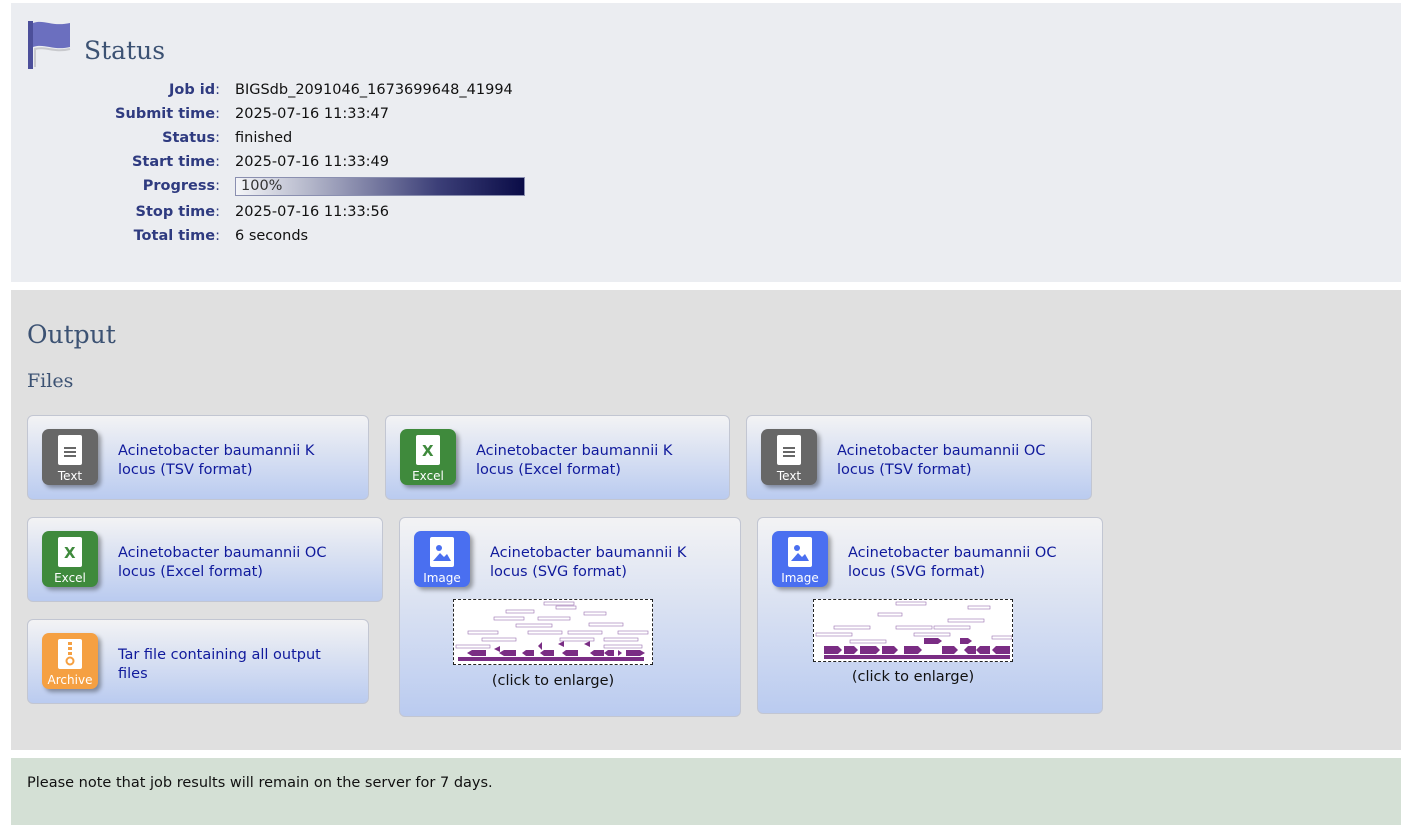 The image size is (1409, 828). Describe the element at coordinates (175, 212) in the screenshot. I see `stop-time-label: Stop time` at that location.